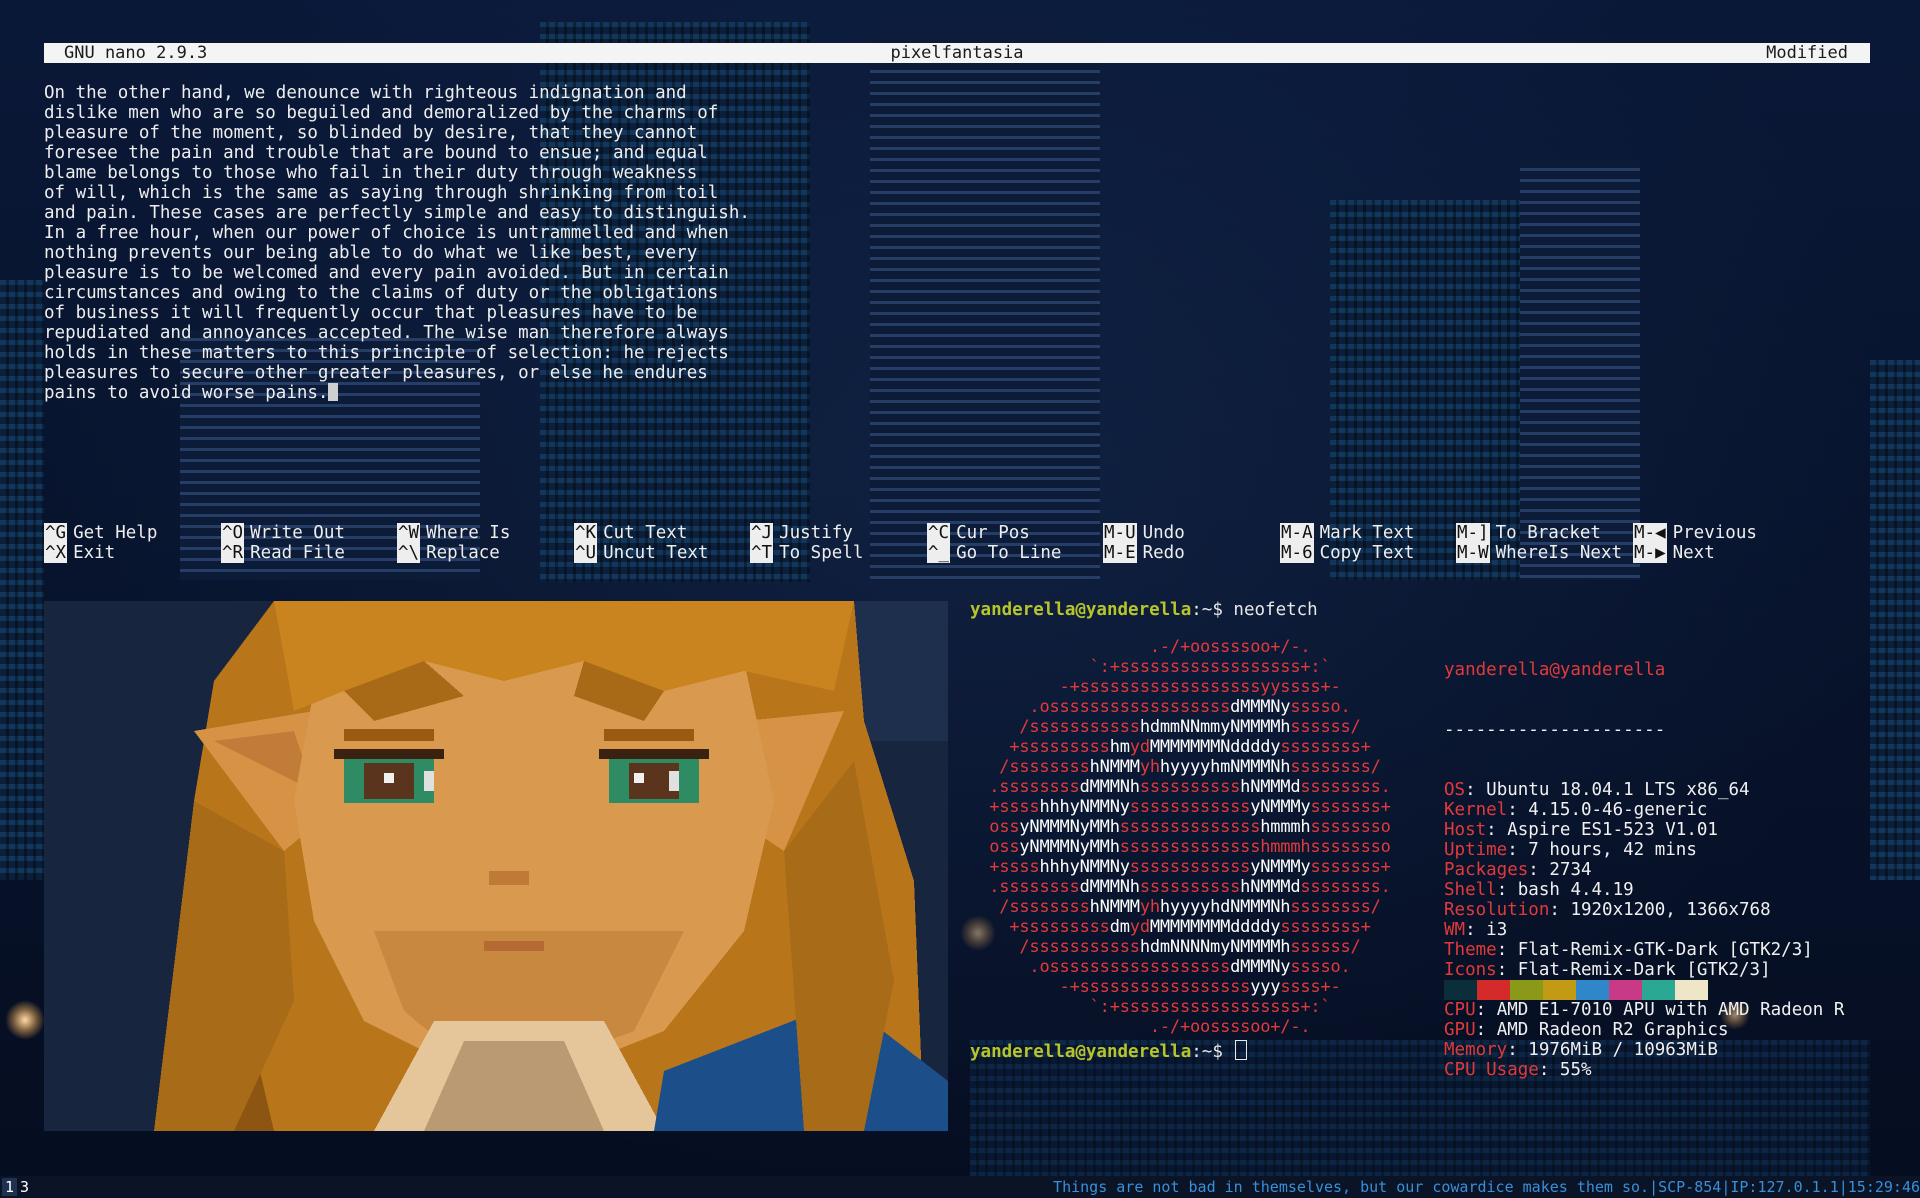 This screenshot has width=1920, height=1198. I want to click on shortcut-key: M-6, so click(1297, 553).